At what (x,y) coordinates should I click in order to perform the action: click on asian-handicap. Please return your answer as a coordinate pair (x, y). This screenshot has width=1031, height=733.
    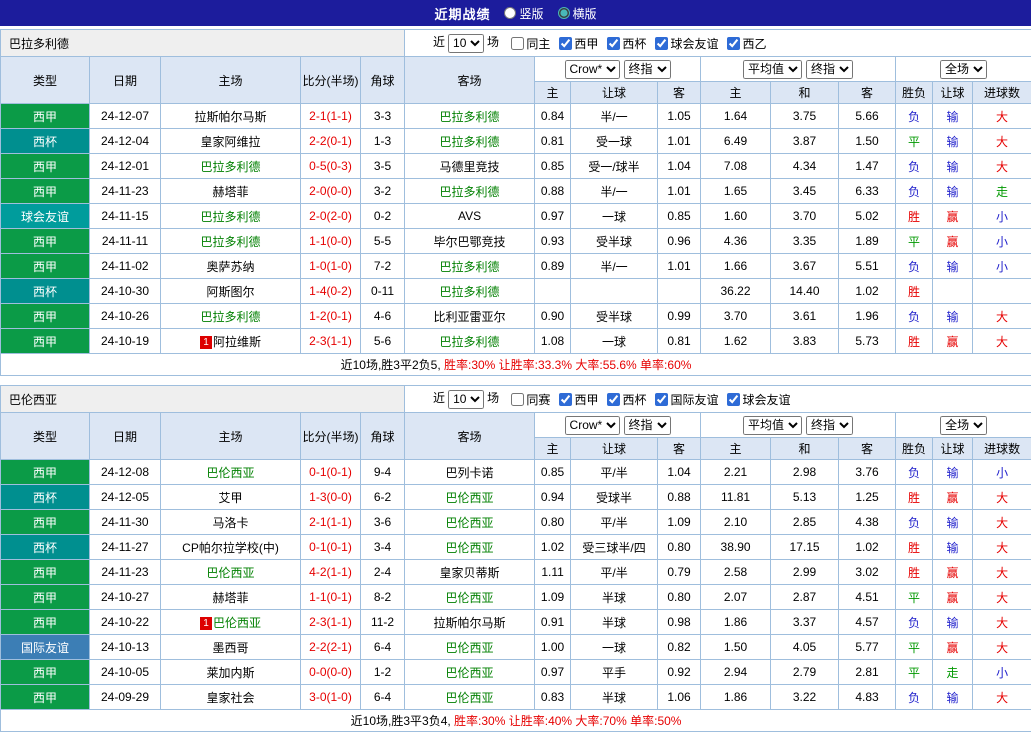
    Looking at the image, I should click on (614, 291).